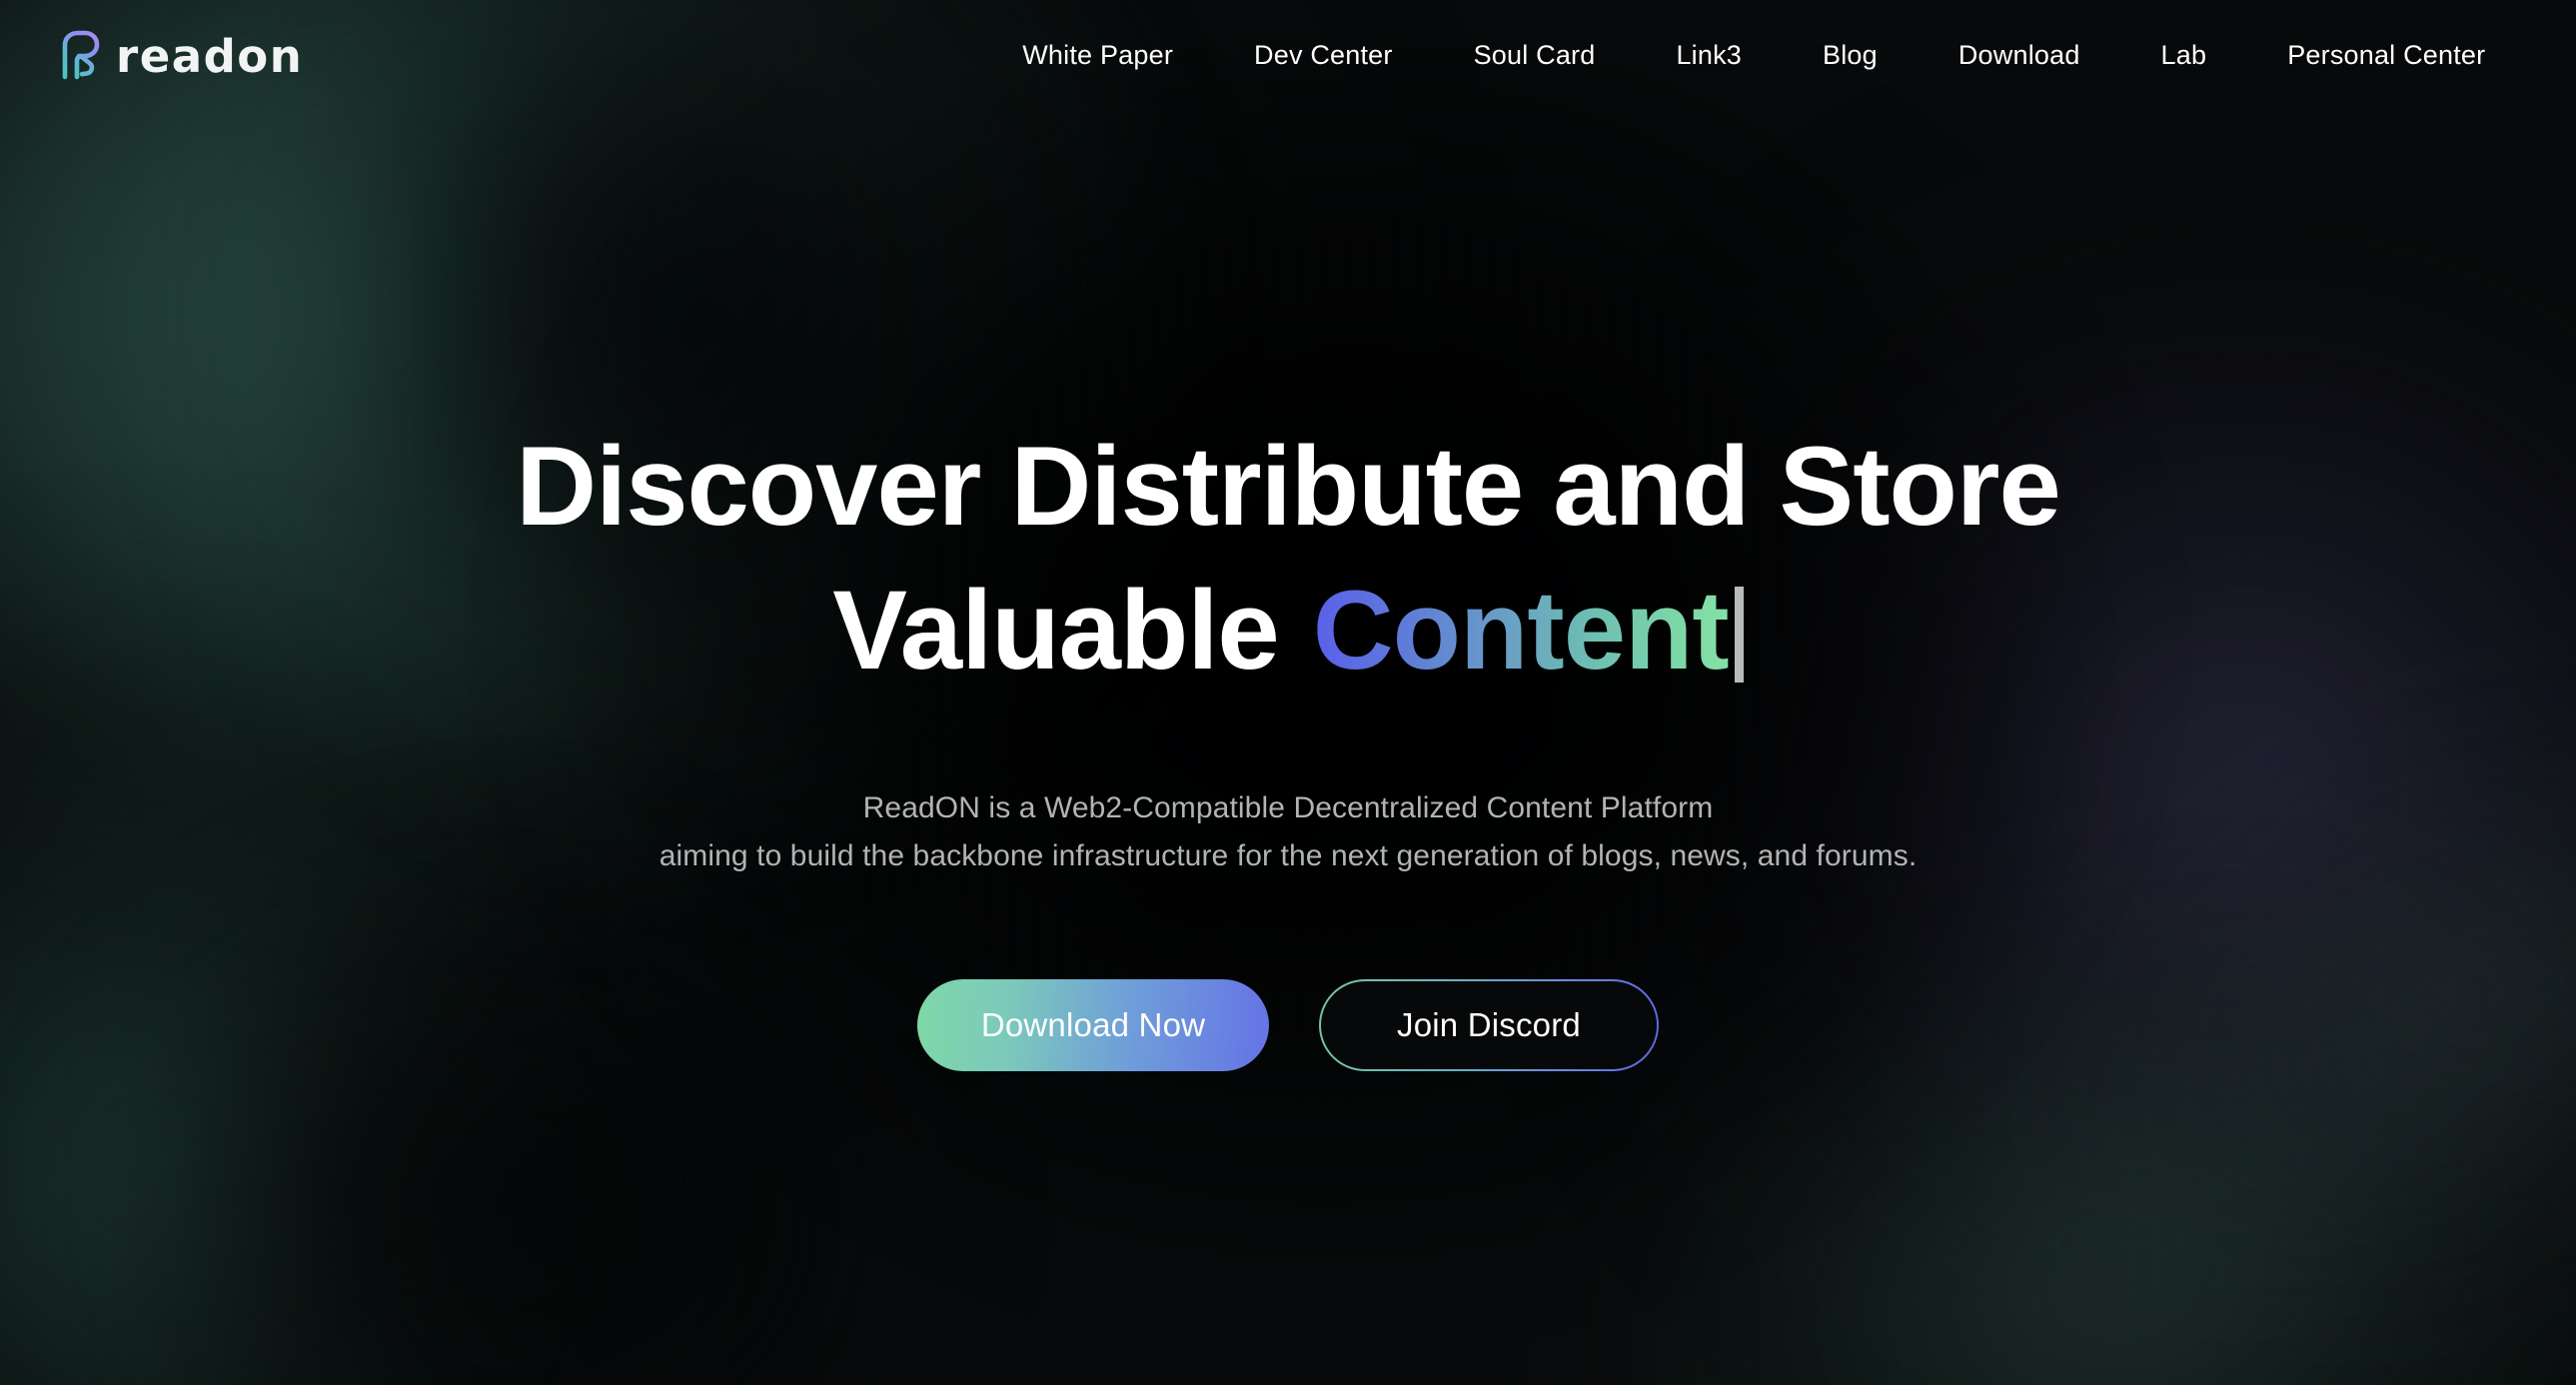 The height and width of the screenshot is (1385, 2576). What do you see at coordinates (1288, 631) in the screenshot?
I see `hero-headline-line-2: Valuable Content` at bounding box center [1288, 631].